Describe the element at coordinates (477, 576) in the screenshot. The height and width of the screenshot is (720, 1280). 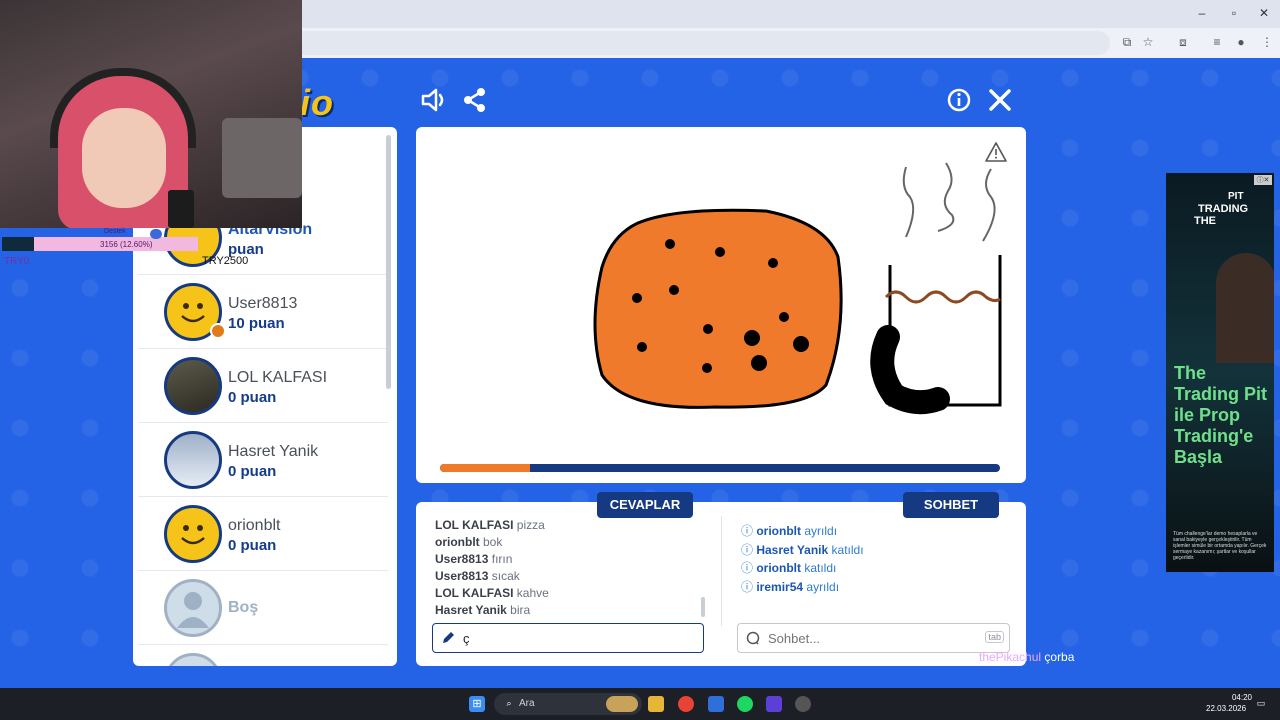
I see `answer-line: User8813 sıcak` at that location.